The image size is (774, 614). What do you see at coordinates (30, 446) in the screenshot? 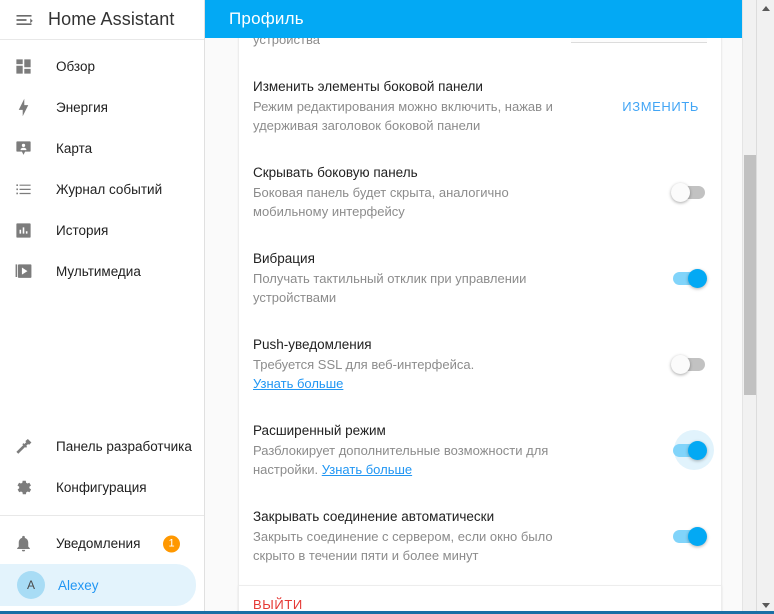
I see `hammer-icon` at bounding box center [30, 446].